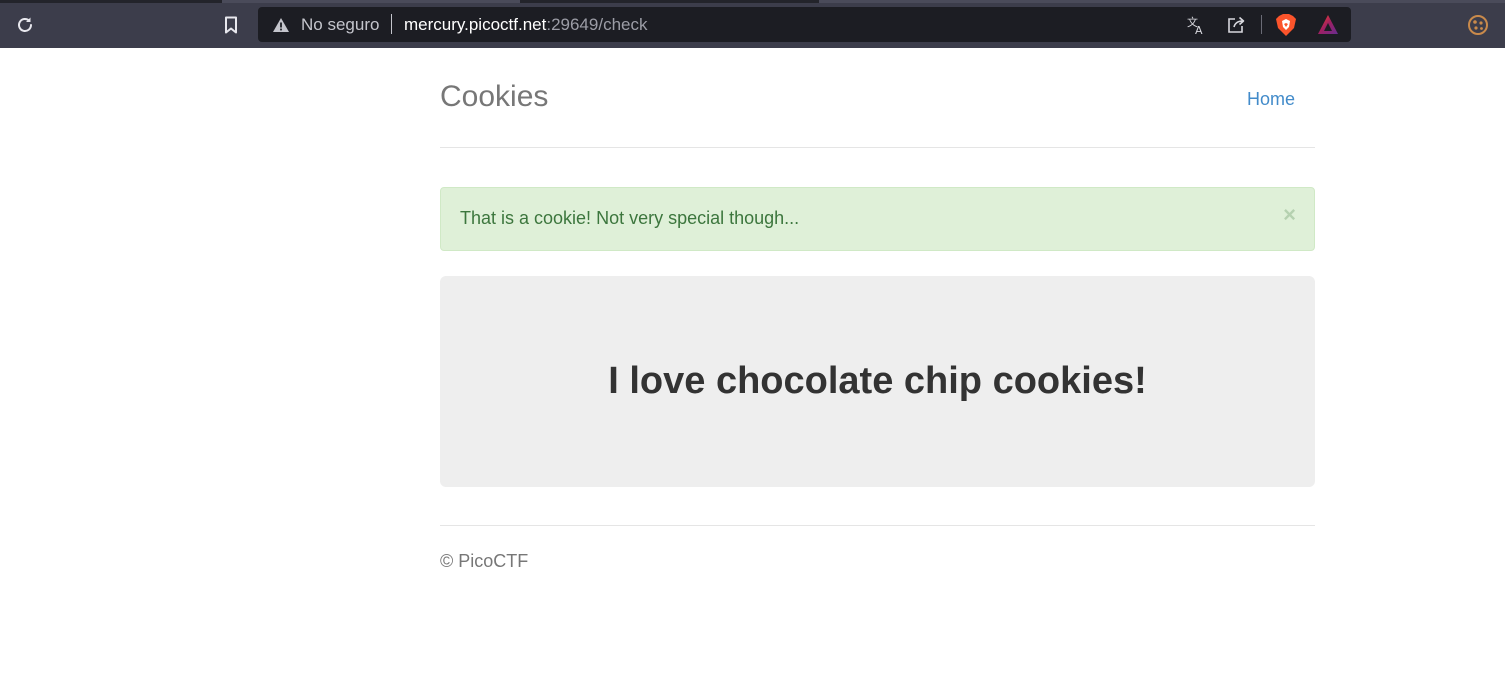 The width and height of the screenshot is (1505, 700). I want to click on brave-shields-button, so click(1286, 25).